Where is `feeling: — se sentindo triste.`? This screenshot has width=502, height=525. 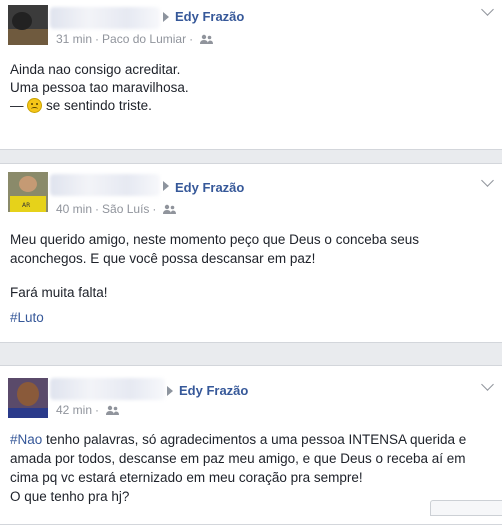 feeling: — se sentindo triste. is located at coordinates (251, 106).